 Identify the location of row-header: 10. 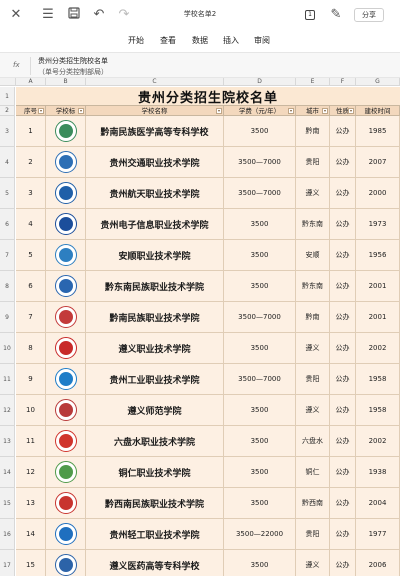
(7, 348).